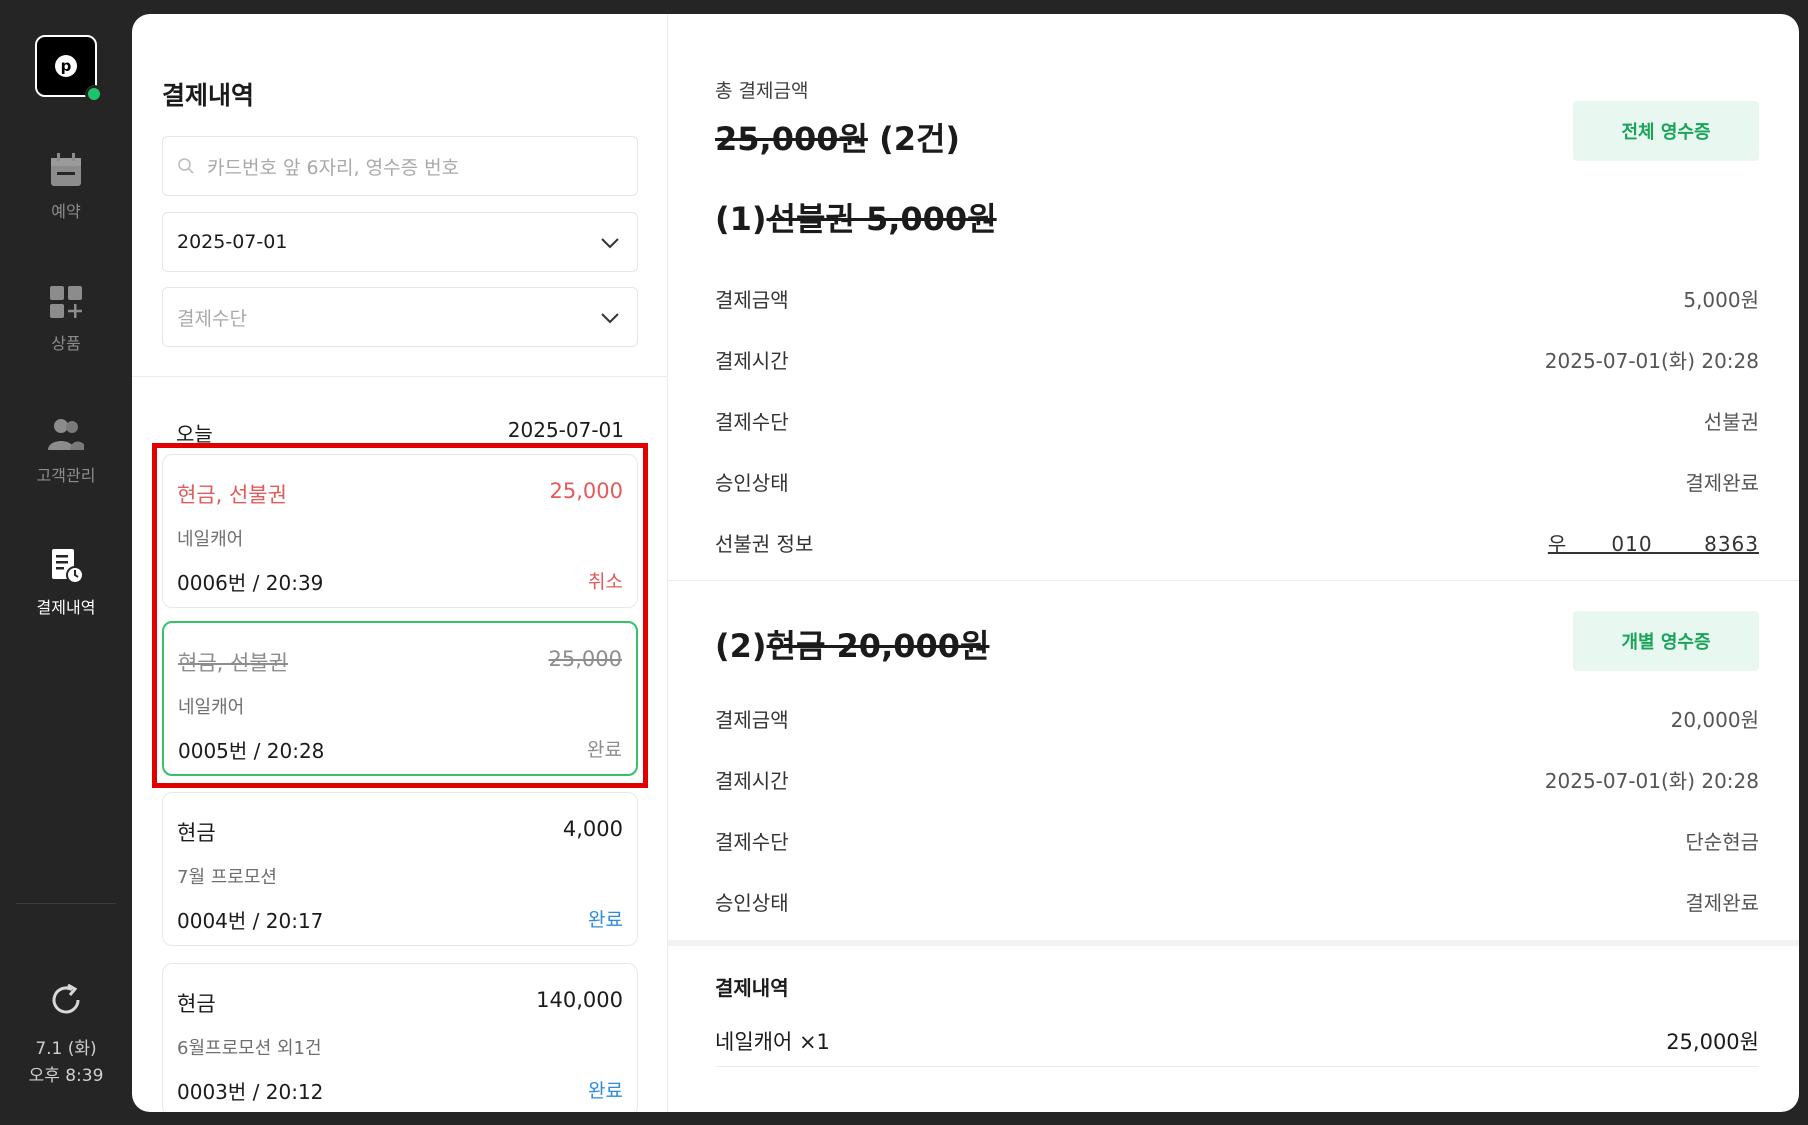  What do you see at coordinates (1237, 718) in the screenshot?
I see `detail-row: 결제금액 20,000원` at bounding box center [1237, 718].